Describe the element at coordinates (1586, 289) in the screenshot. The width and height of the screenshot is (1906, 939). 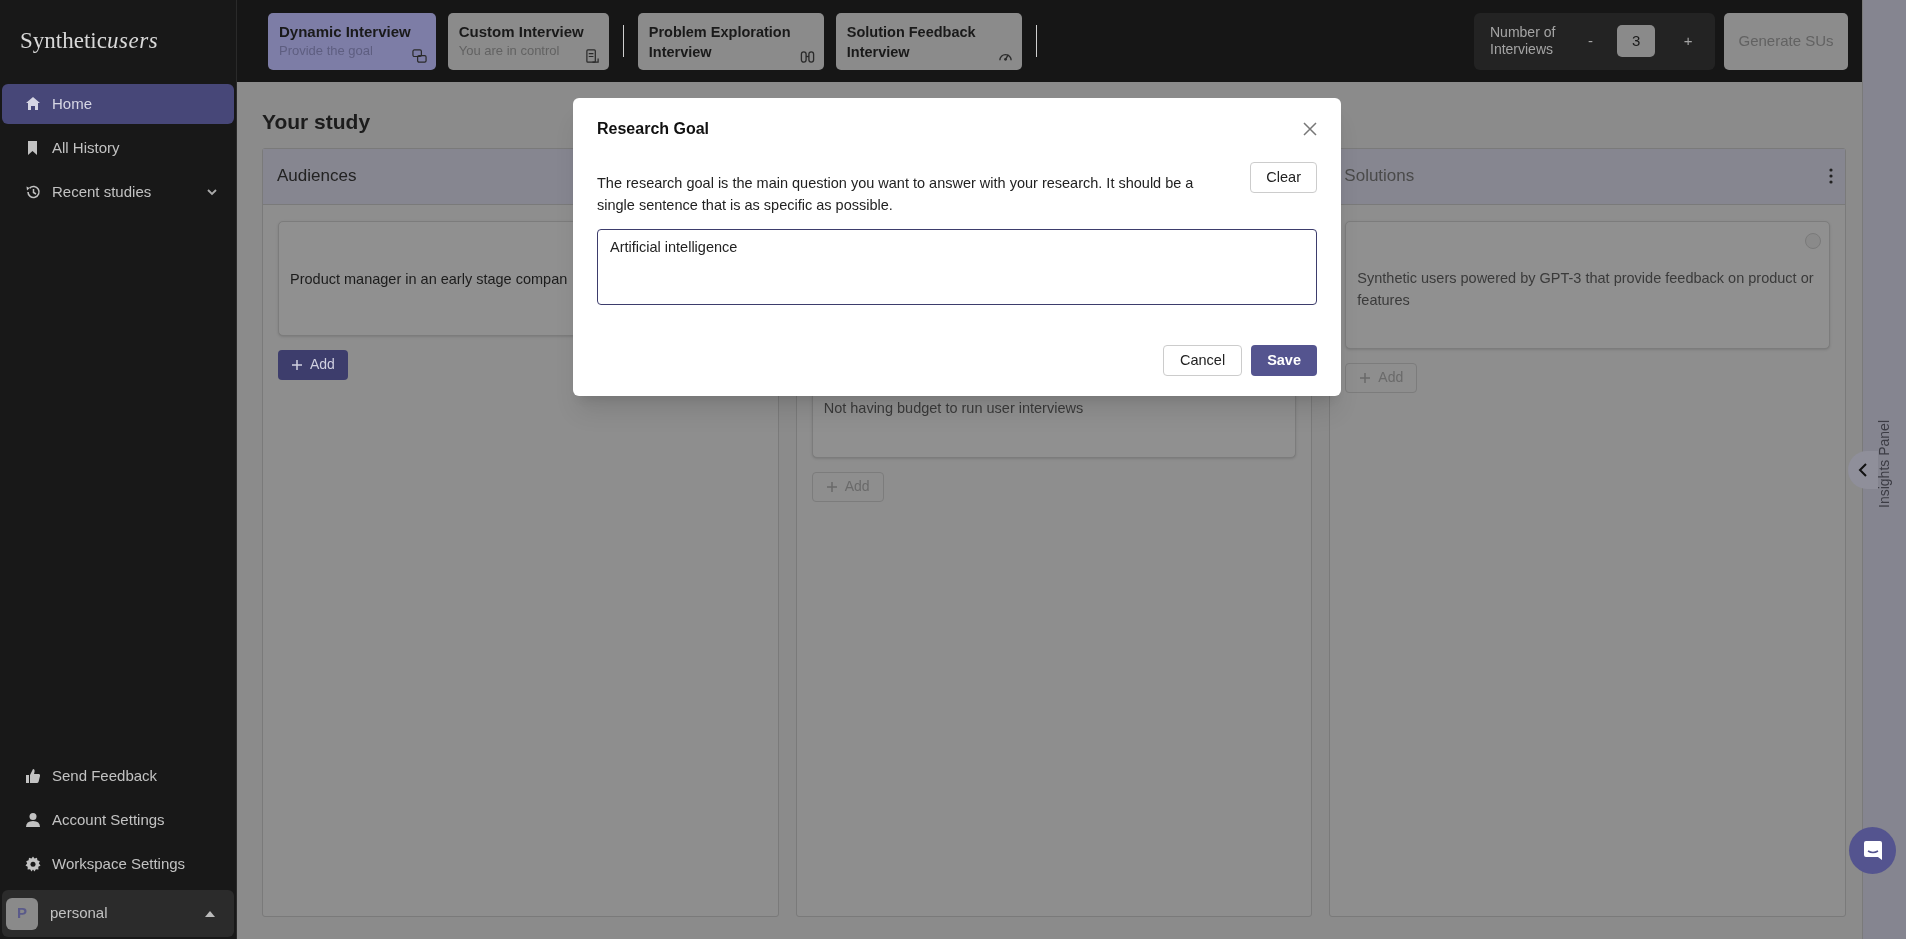
I see `card-text: Synthetic users powered by GPT-3 that provide feedback on product or features` at that location.